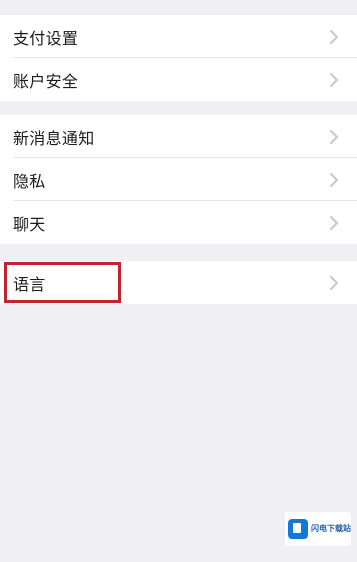  Describe the element at coordinates (46, 81) in the screenshot. I see `row-label: 账户安全` at that location.